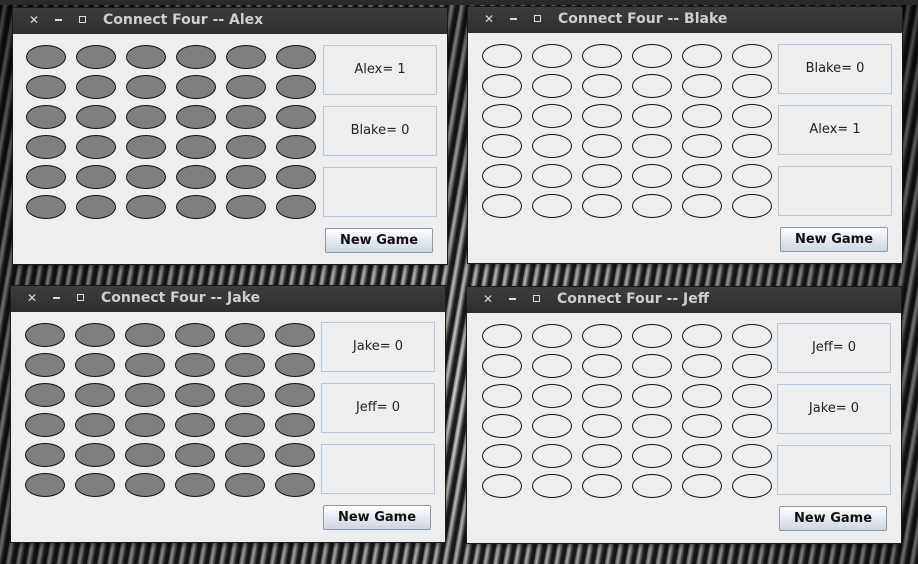  Describe the element at coordinates (537, 19) in the screenshot. I see `maximize-icon` at that location.